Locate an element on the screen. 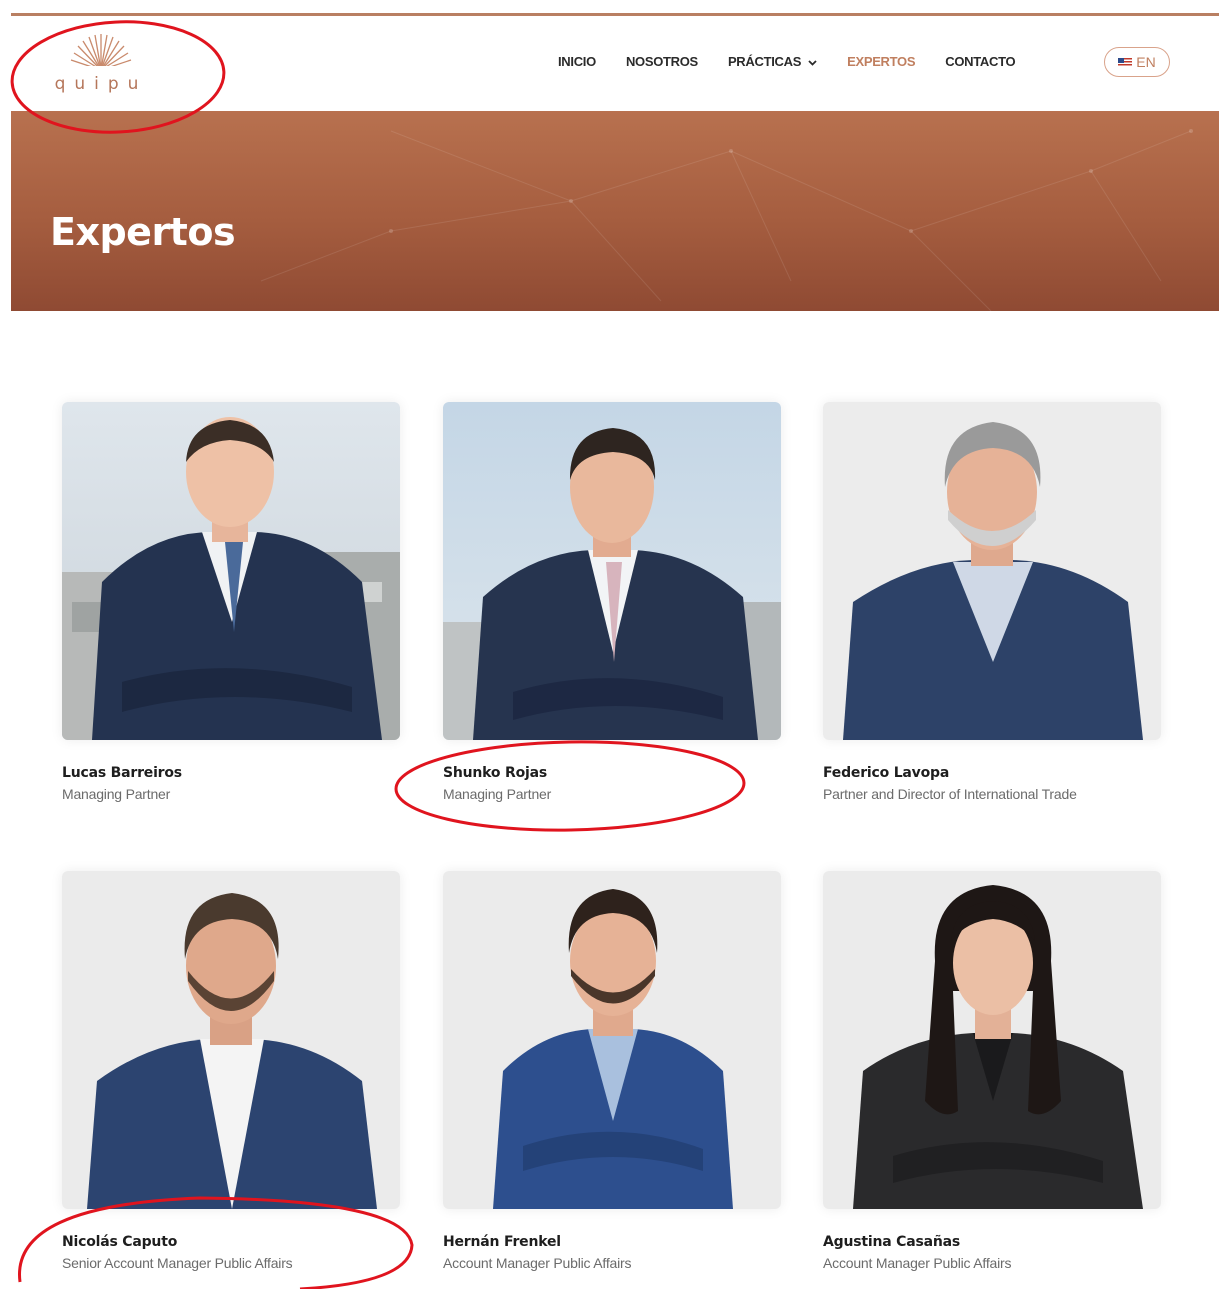 The width and height of the screenshot is (1219, 1289). portrait-hernan-frenkel is located at coordinates (612, 1040).